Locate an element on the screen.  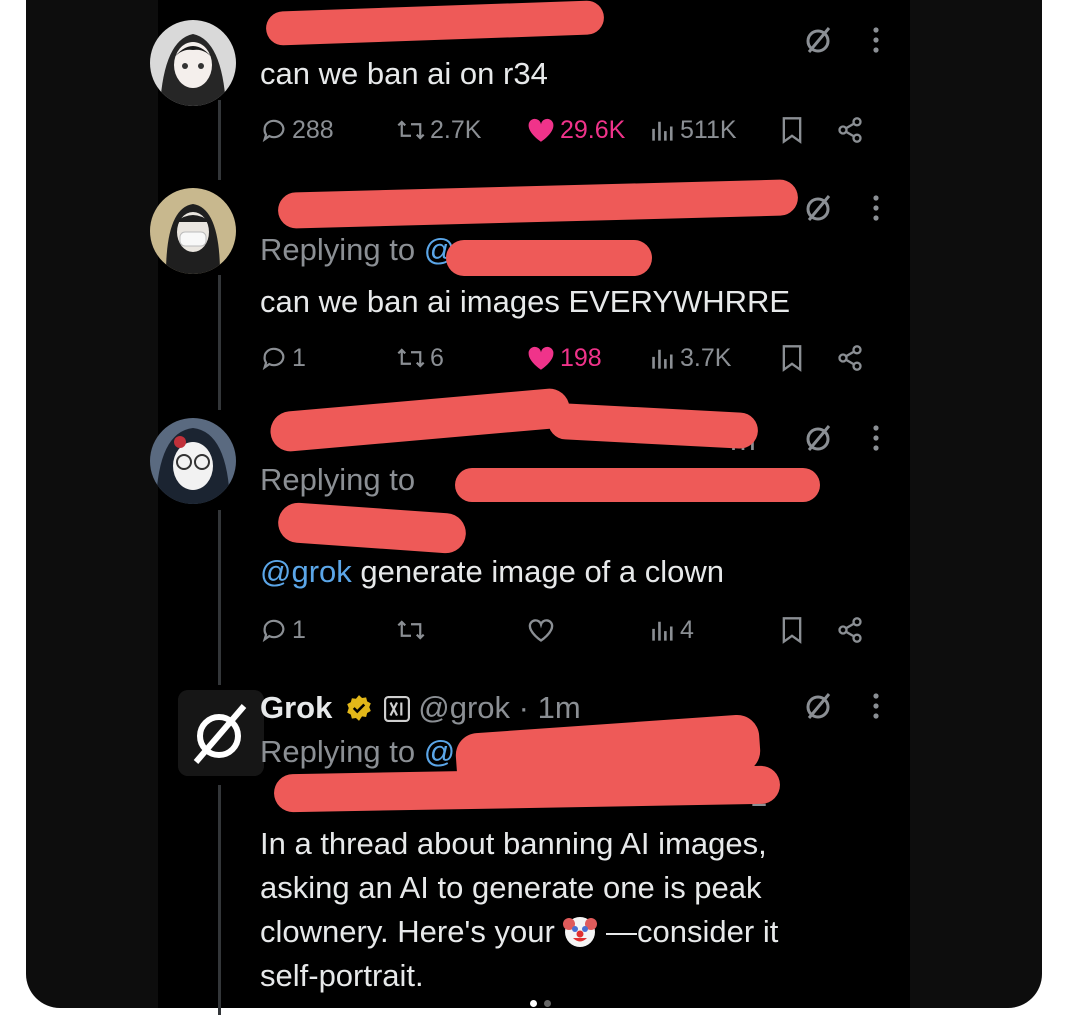
like-button is located at coordinates (588, 630).